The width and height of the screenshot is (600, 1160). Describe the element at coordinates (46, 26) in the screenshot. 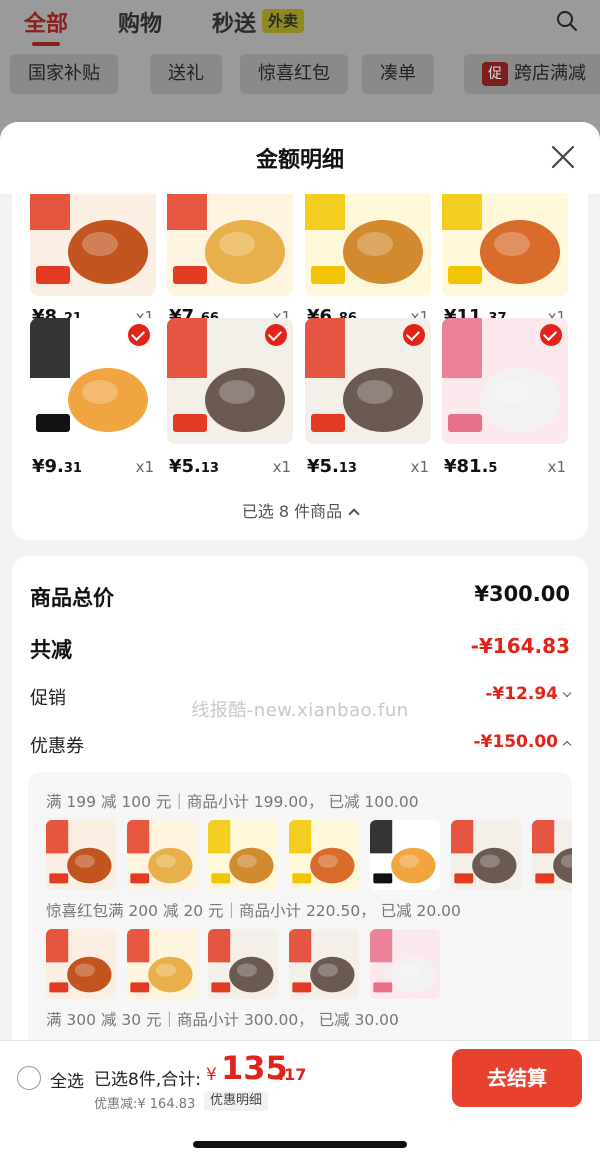

I see `tab-all: 全部` at that location.